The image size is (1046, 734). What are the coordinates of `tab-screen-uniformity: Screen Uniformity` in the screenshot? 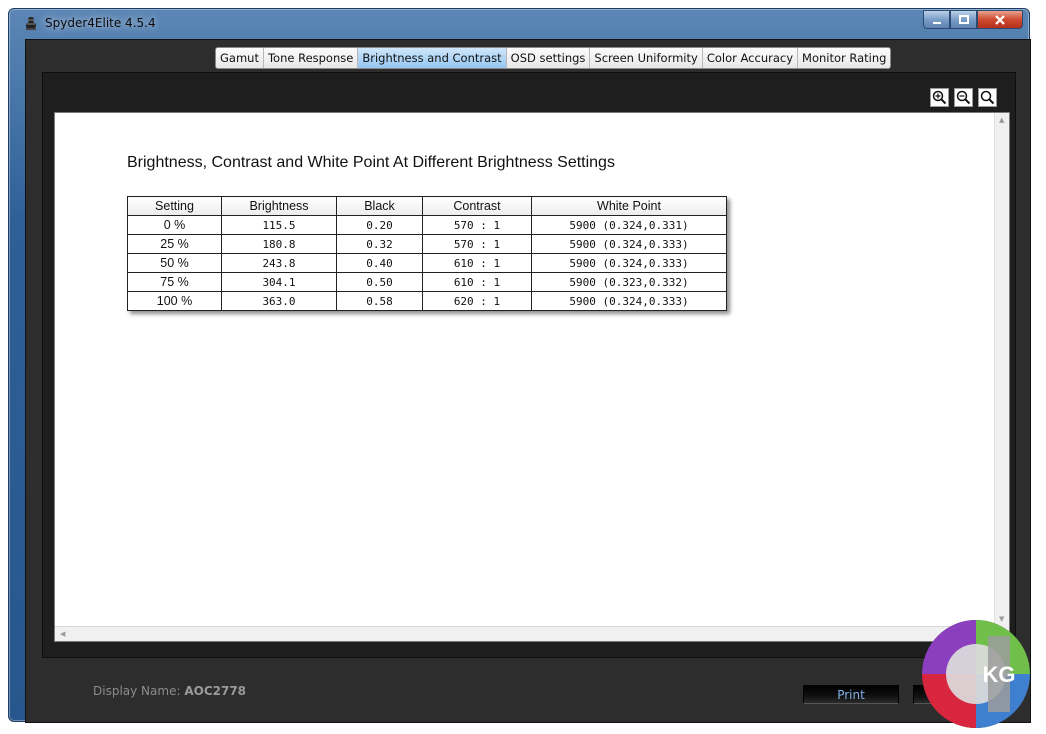 It's located at (646, 58).